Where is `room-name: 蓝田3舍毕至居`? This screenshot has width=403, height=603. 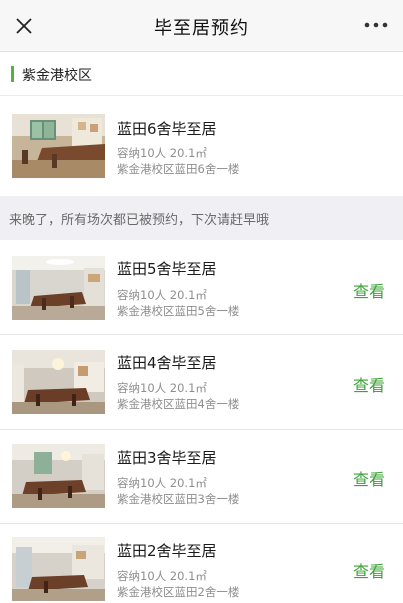
room-name: 蓝田3舍毕至居 is located at coordinates (167, 458).